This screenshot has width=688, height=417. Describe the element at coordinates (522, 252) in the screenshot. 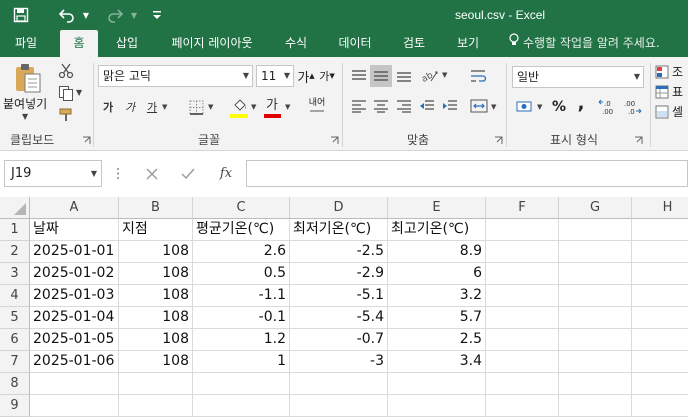

I see `cell-f2` at that location.